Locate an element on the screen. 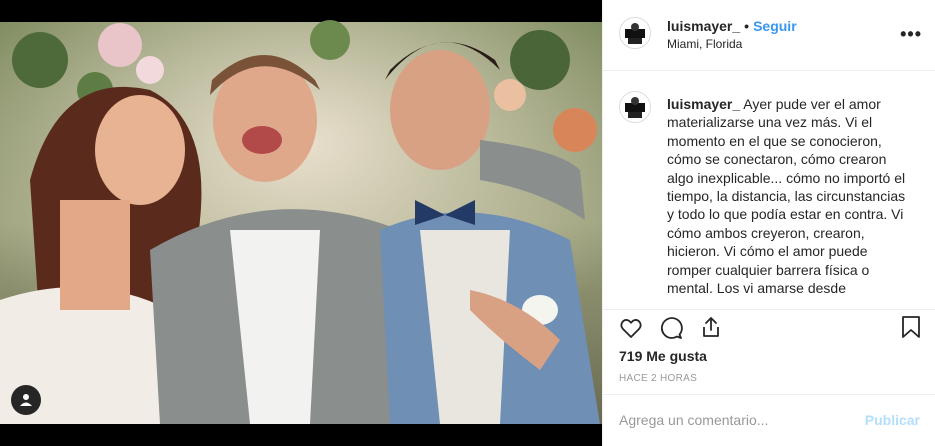 The width and height of the screenshot is (935, 446). heart-icon is located at coordinates (631, 328).